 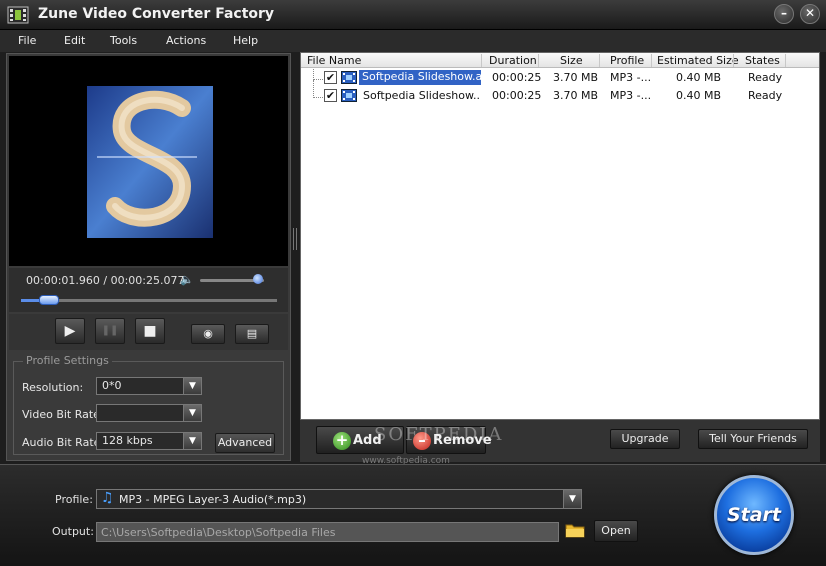 What do you see at coordinates (148, 290) in the screenshot?
I see `time-bar: 00:00:01.960 / 00:00:25.077 🔈` at bounding box center [148, 290].